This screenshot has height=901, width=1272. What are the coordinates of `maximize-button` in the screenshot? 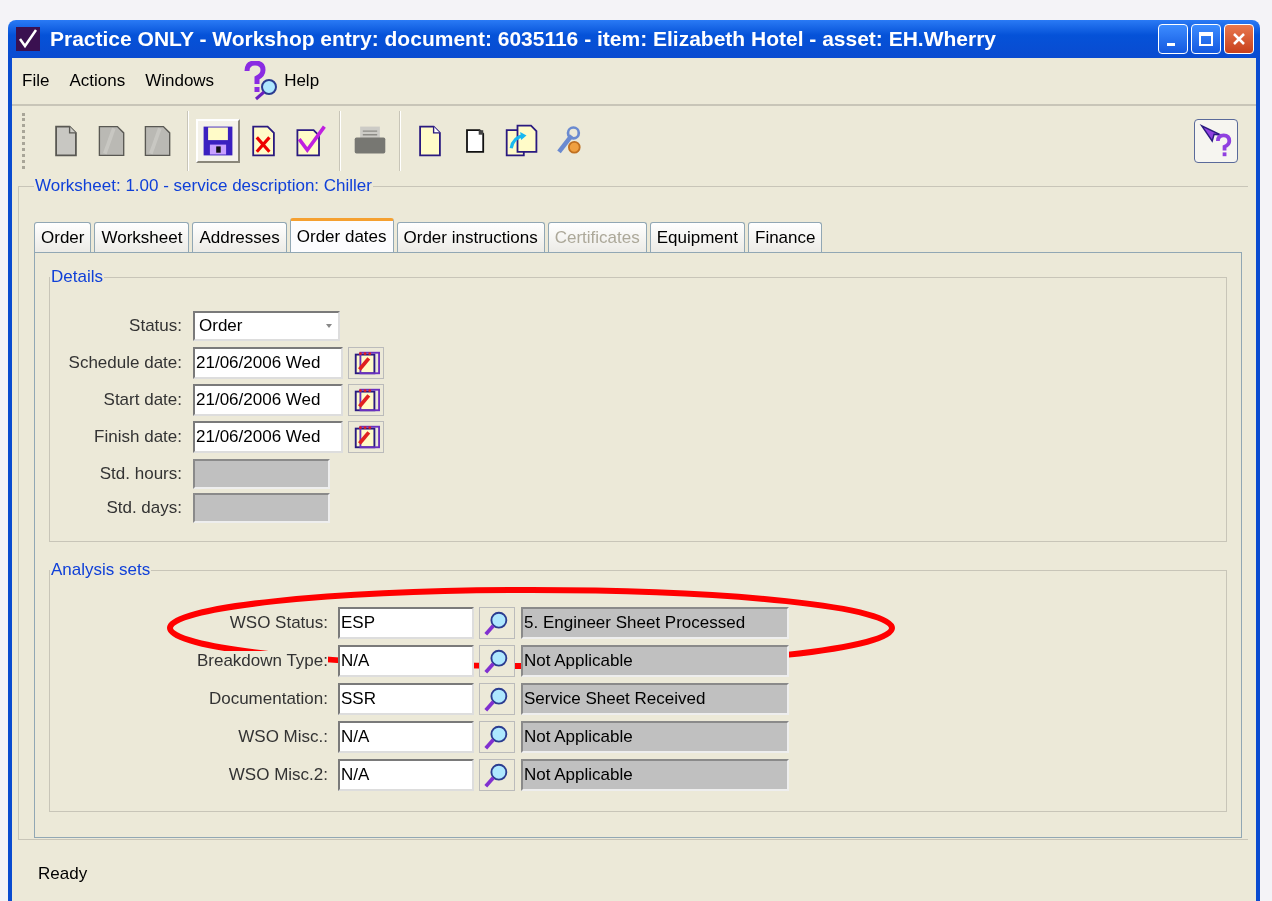 It's located at (1206, 39).